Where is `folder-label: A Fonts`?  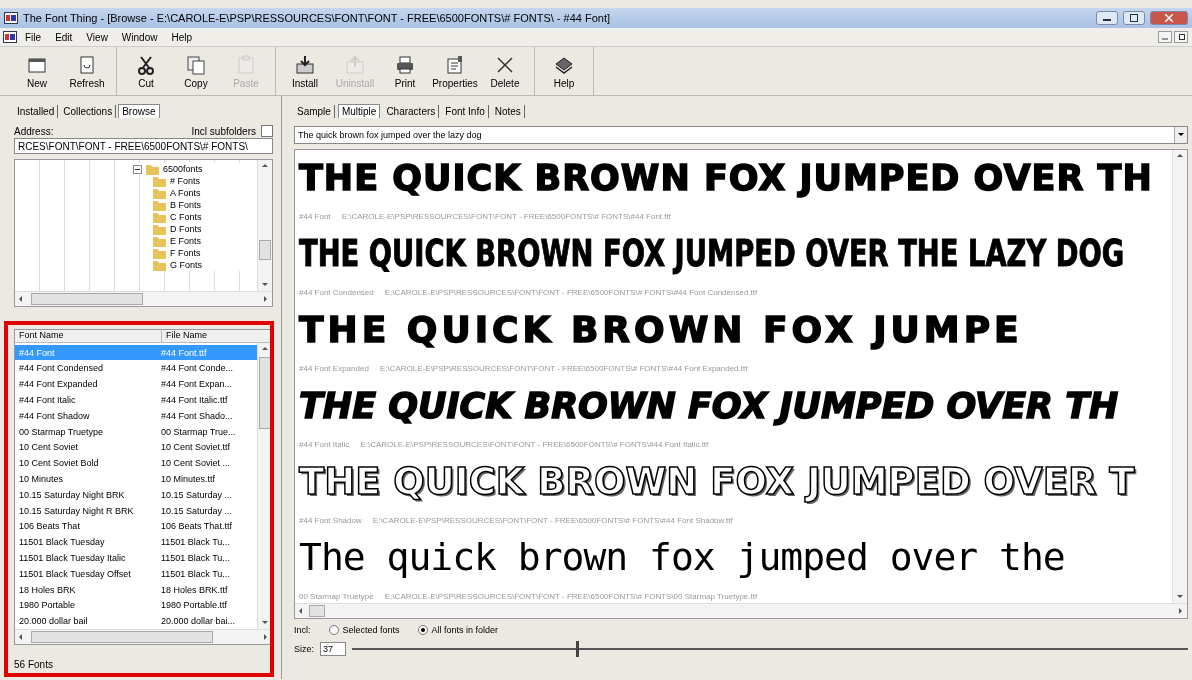
folder-label: A Fonts is located at coordinates (185, 193).